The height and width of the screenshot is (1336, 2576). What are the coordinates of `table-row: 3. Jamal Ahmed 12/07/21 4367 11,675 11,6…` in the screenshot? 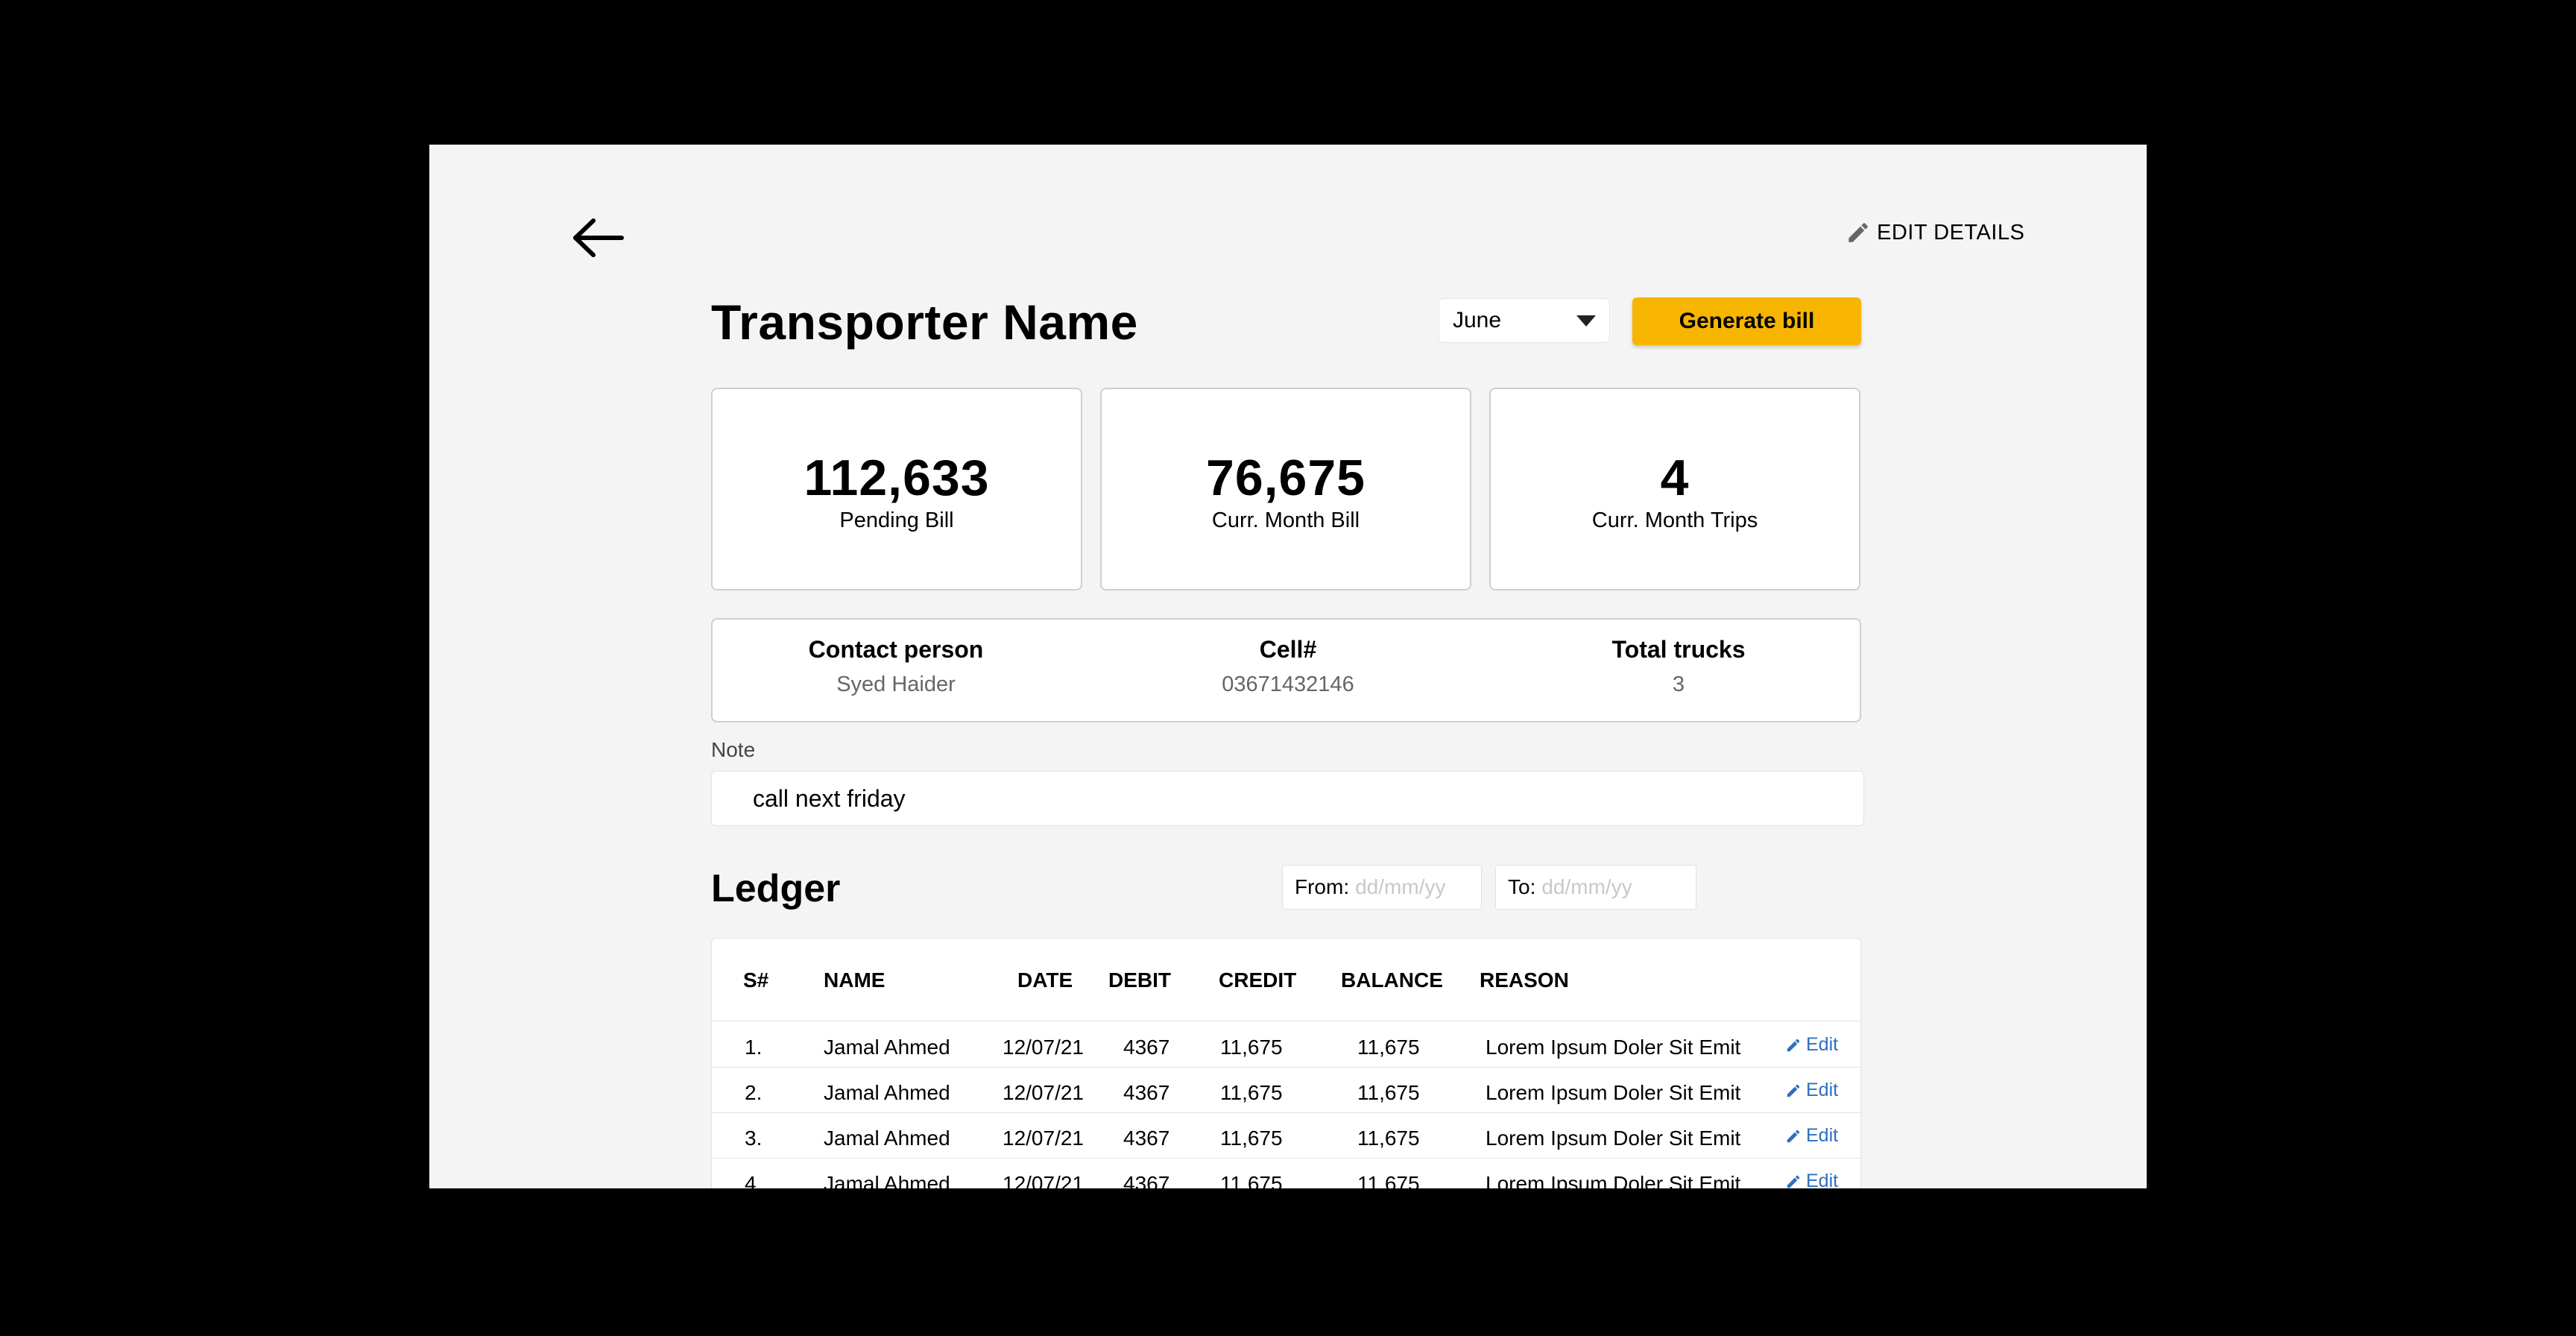 It's located at (1286, 1136).